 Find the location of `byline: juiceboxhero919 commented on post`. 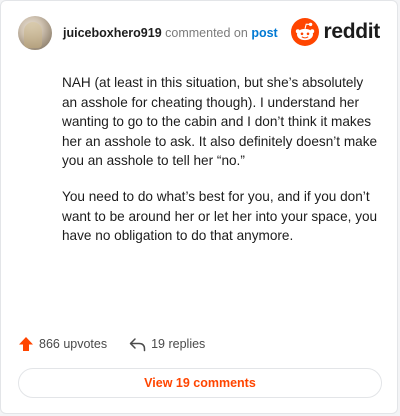

byline: juiceboxhero919 commented on post is located at coordinates (170, 33).